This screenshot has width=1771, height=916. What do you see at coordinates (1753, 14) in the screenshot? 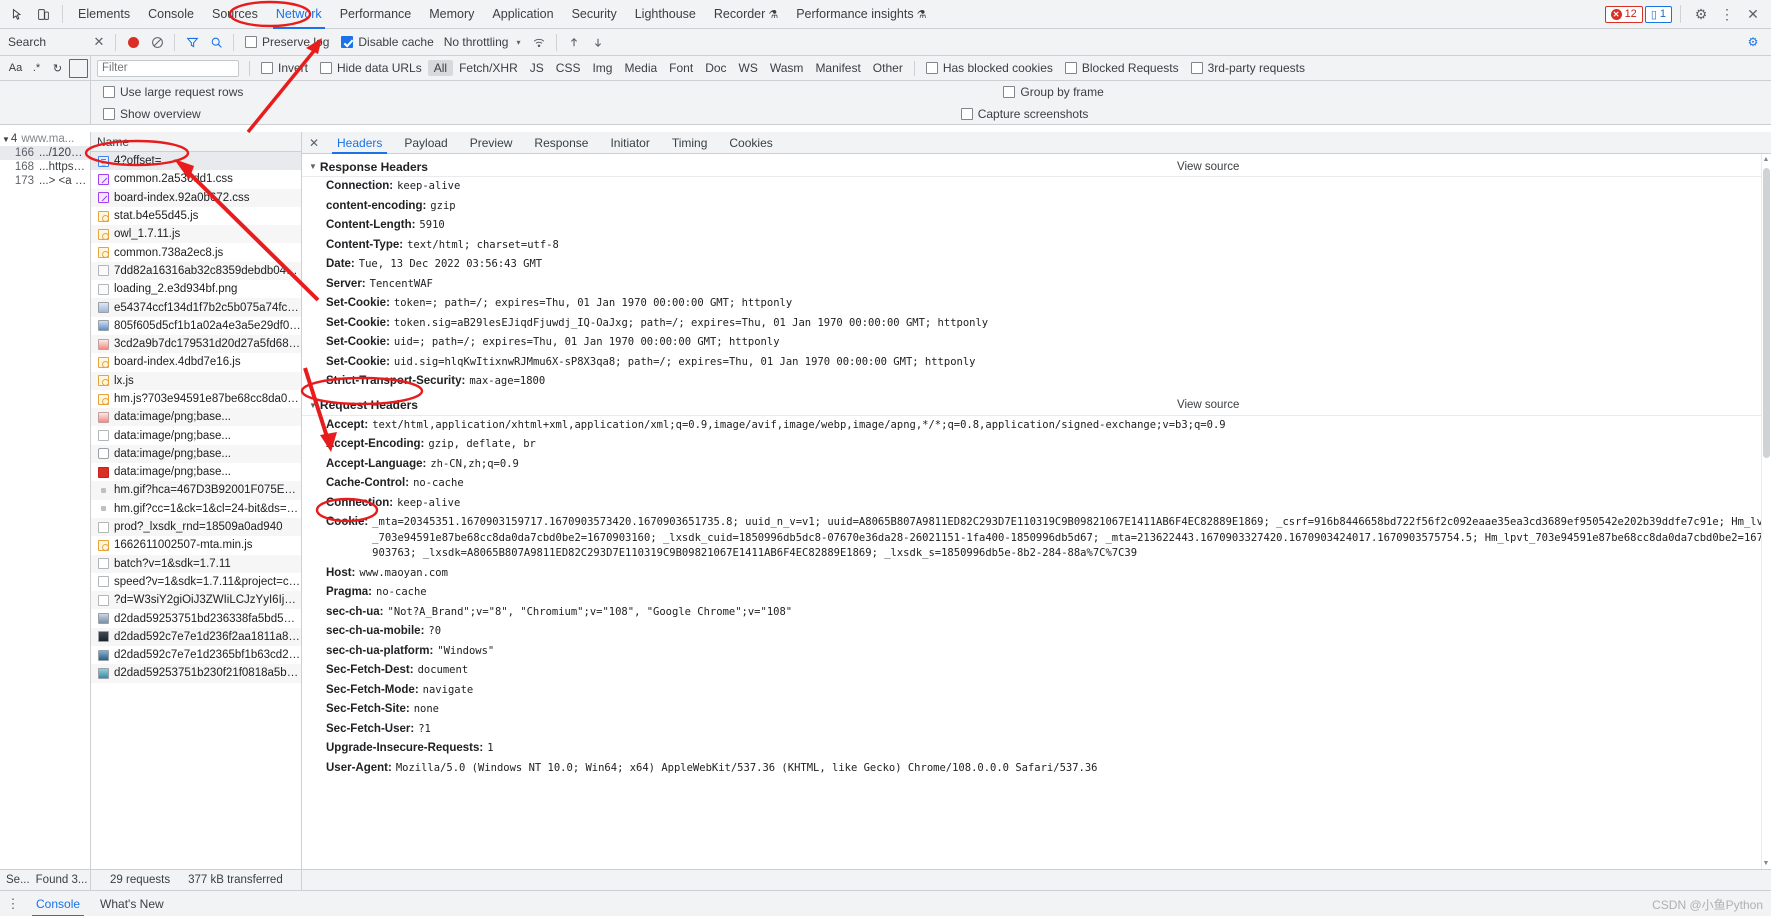
I see `close-icon: ✕` at bounding box center [1753, 14].